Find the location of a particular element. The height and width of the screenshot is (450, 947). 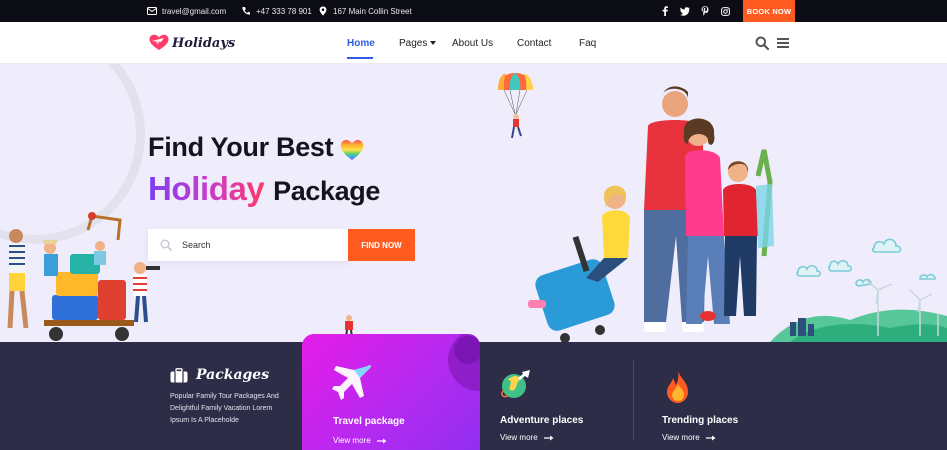

family-luggage-illustration is located at coordinates (83, 276).